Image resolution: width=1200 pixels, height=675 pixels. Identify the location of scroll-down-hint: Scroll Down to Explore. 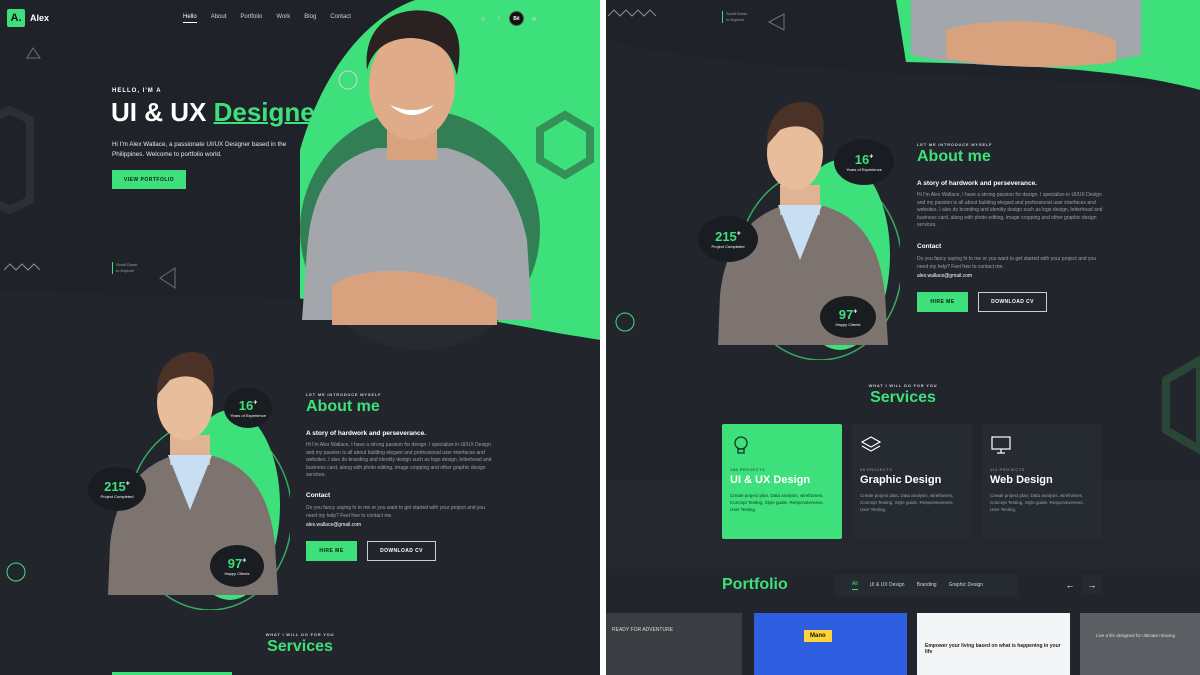
(124, 268).